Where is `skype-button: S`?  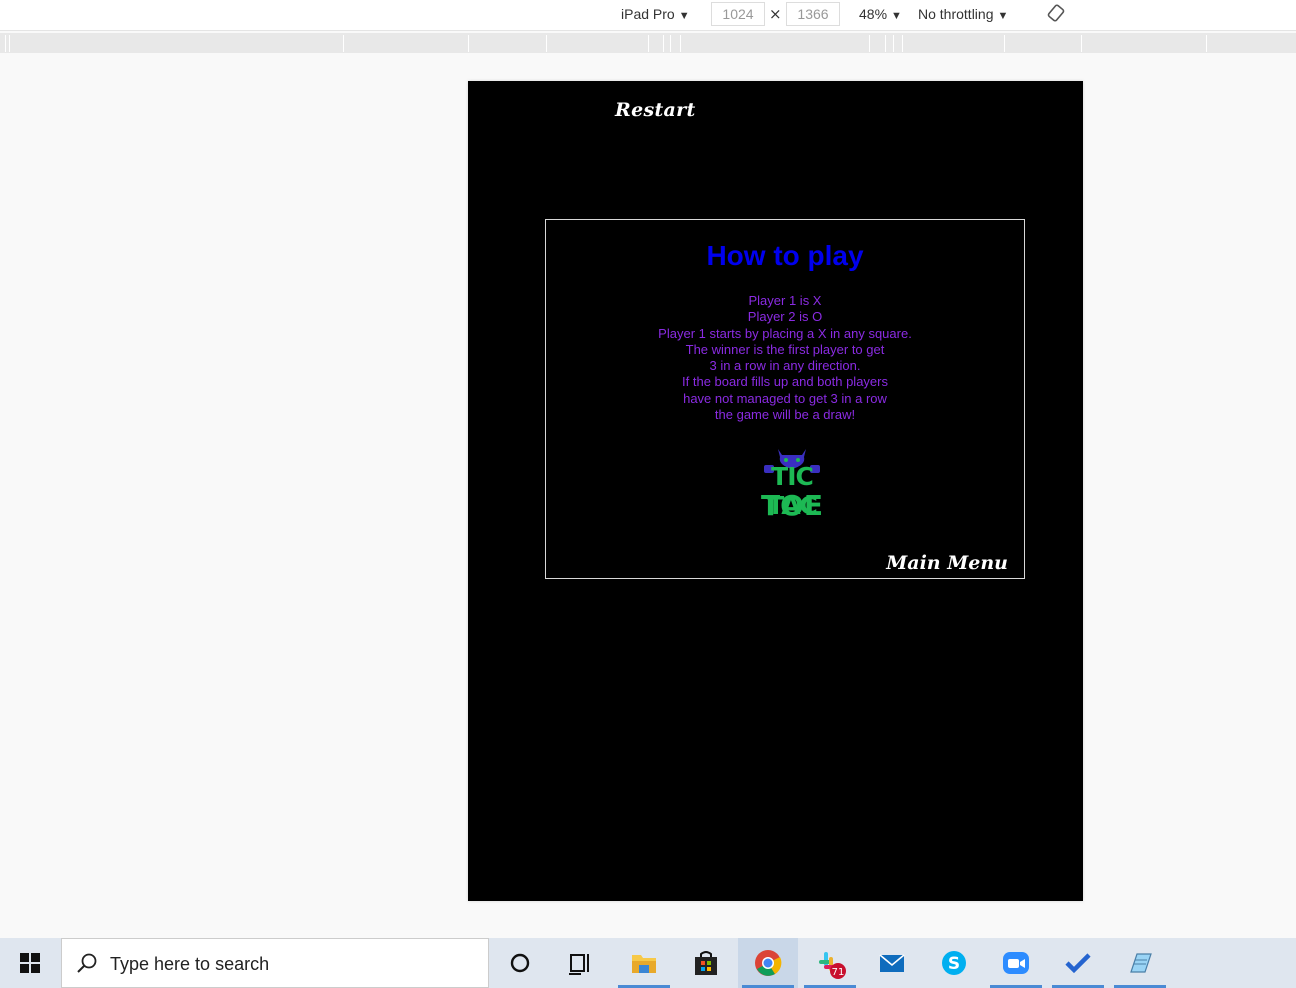
skype-button: S is located at coordinates (954, 963).